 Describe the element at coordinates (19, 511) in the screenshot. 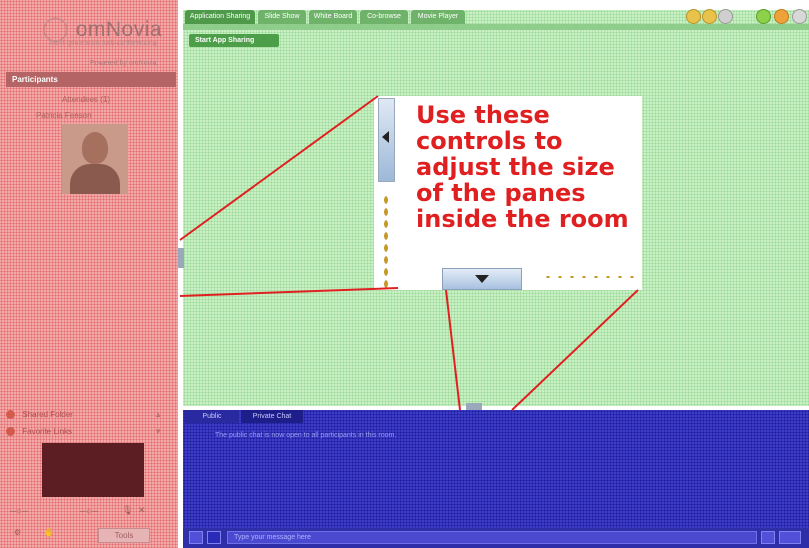

I see `volume-slider: ─○─` at that location.